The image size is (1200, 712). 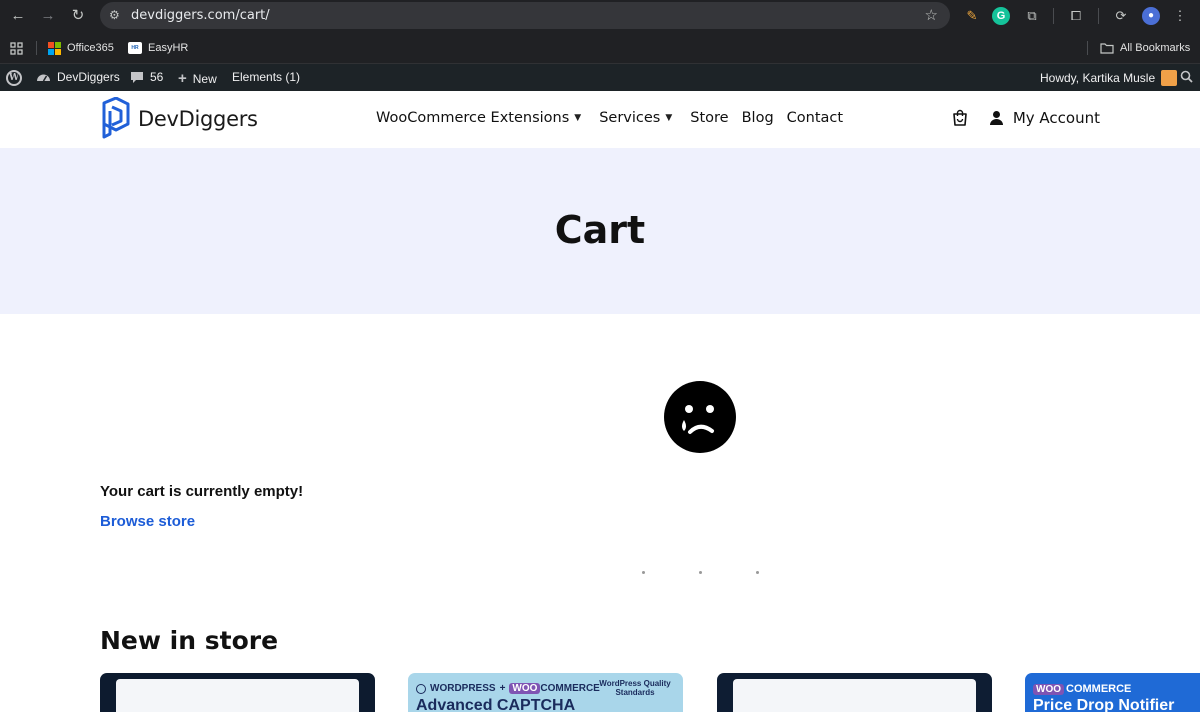 I want to click on admin-site-link: DevDiggers, so click(x=78, y=77).